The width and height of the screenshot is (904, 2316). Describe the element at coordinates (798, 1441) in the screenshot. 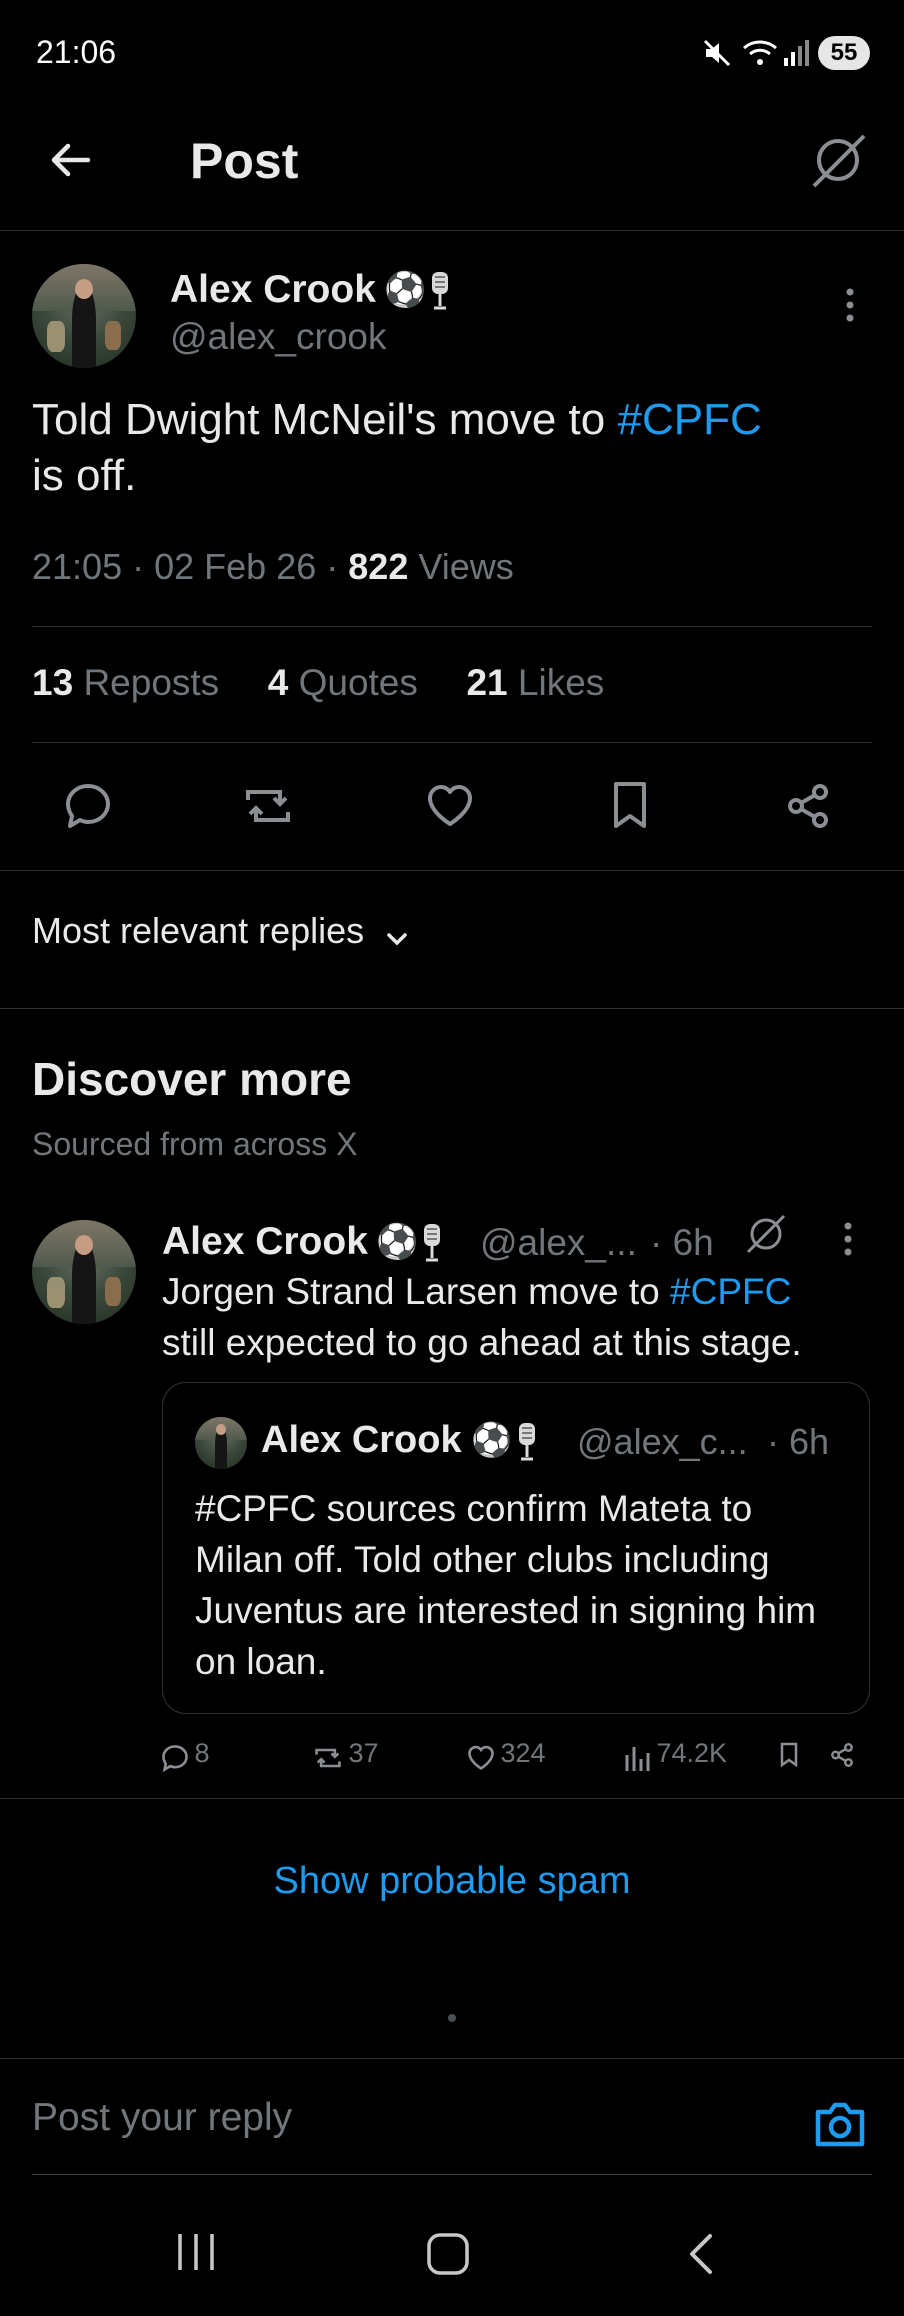

I see `quoted-age: · 6h` at that location.